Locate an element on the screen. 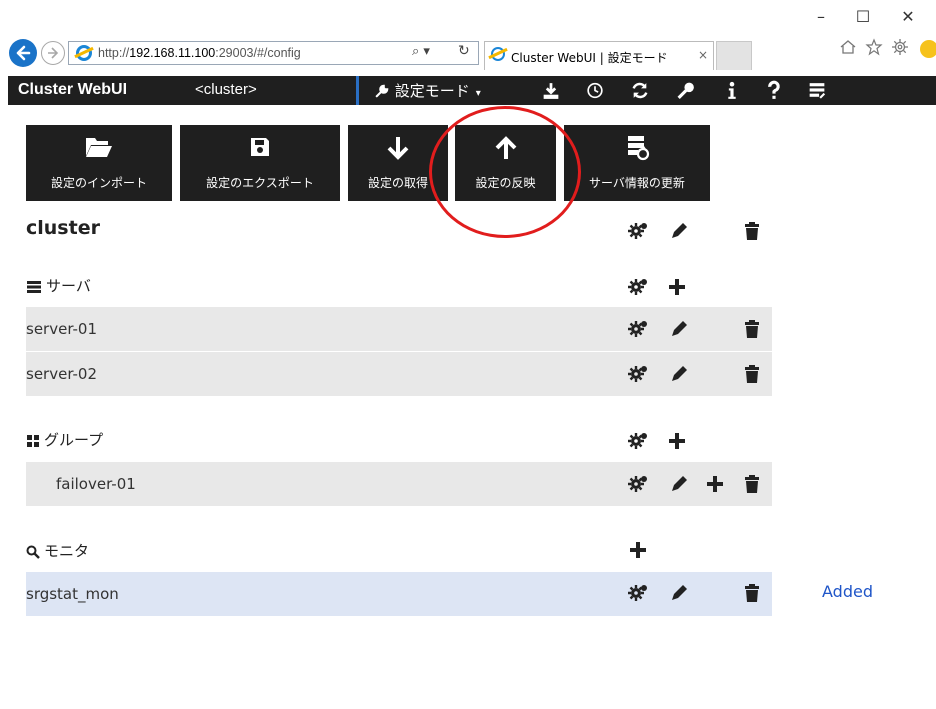  tab-title: Cluster WebUI | 設定モード is located at coordinates (589, 58).